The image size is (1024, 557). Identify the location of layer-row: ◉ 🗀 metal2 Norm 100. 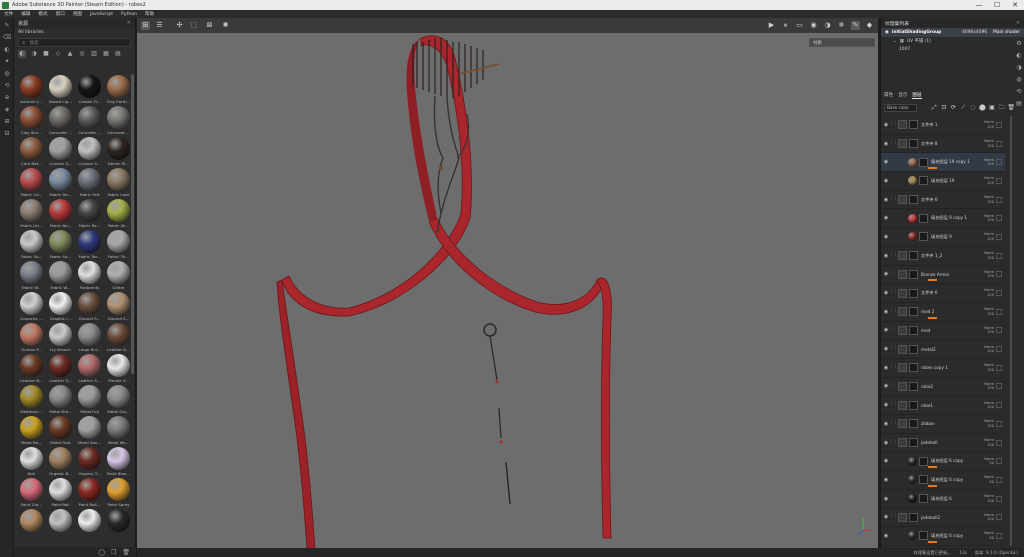
(943, 349).